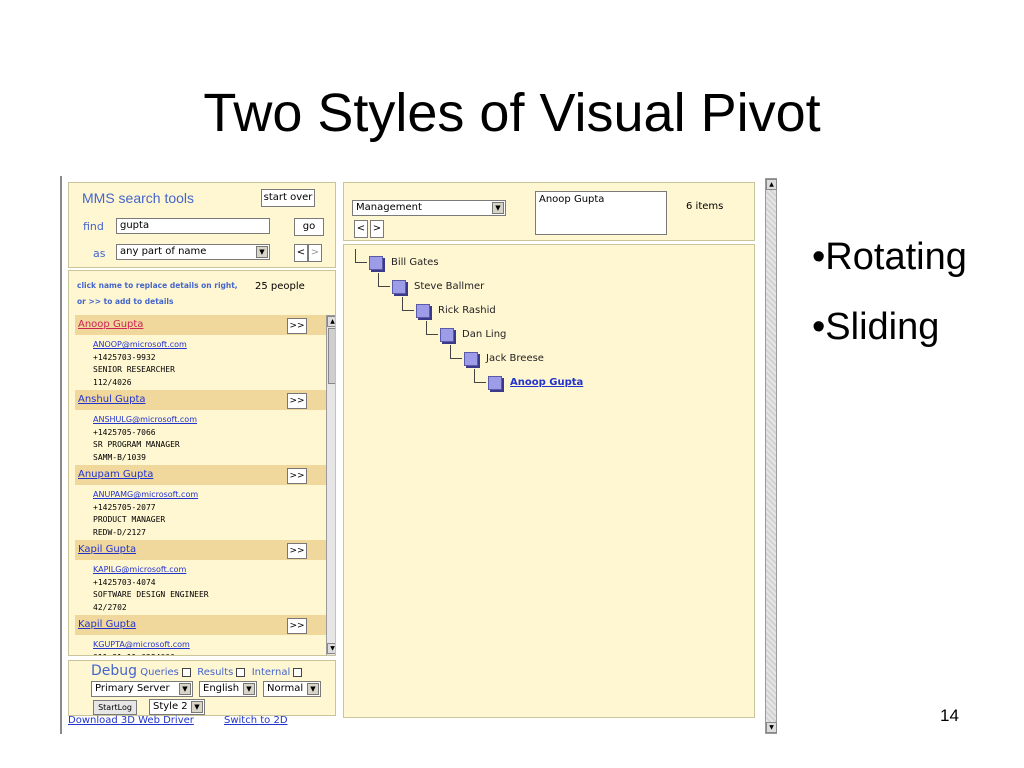 This screenshot has height=768, width=1024. What do you see at coordinates (547, 382) in the screenshot?
I see `tree-node-label: Anoop Gupta` at bounding box center [547, 382].